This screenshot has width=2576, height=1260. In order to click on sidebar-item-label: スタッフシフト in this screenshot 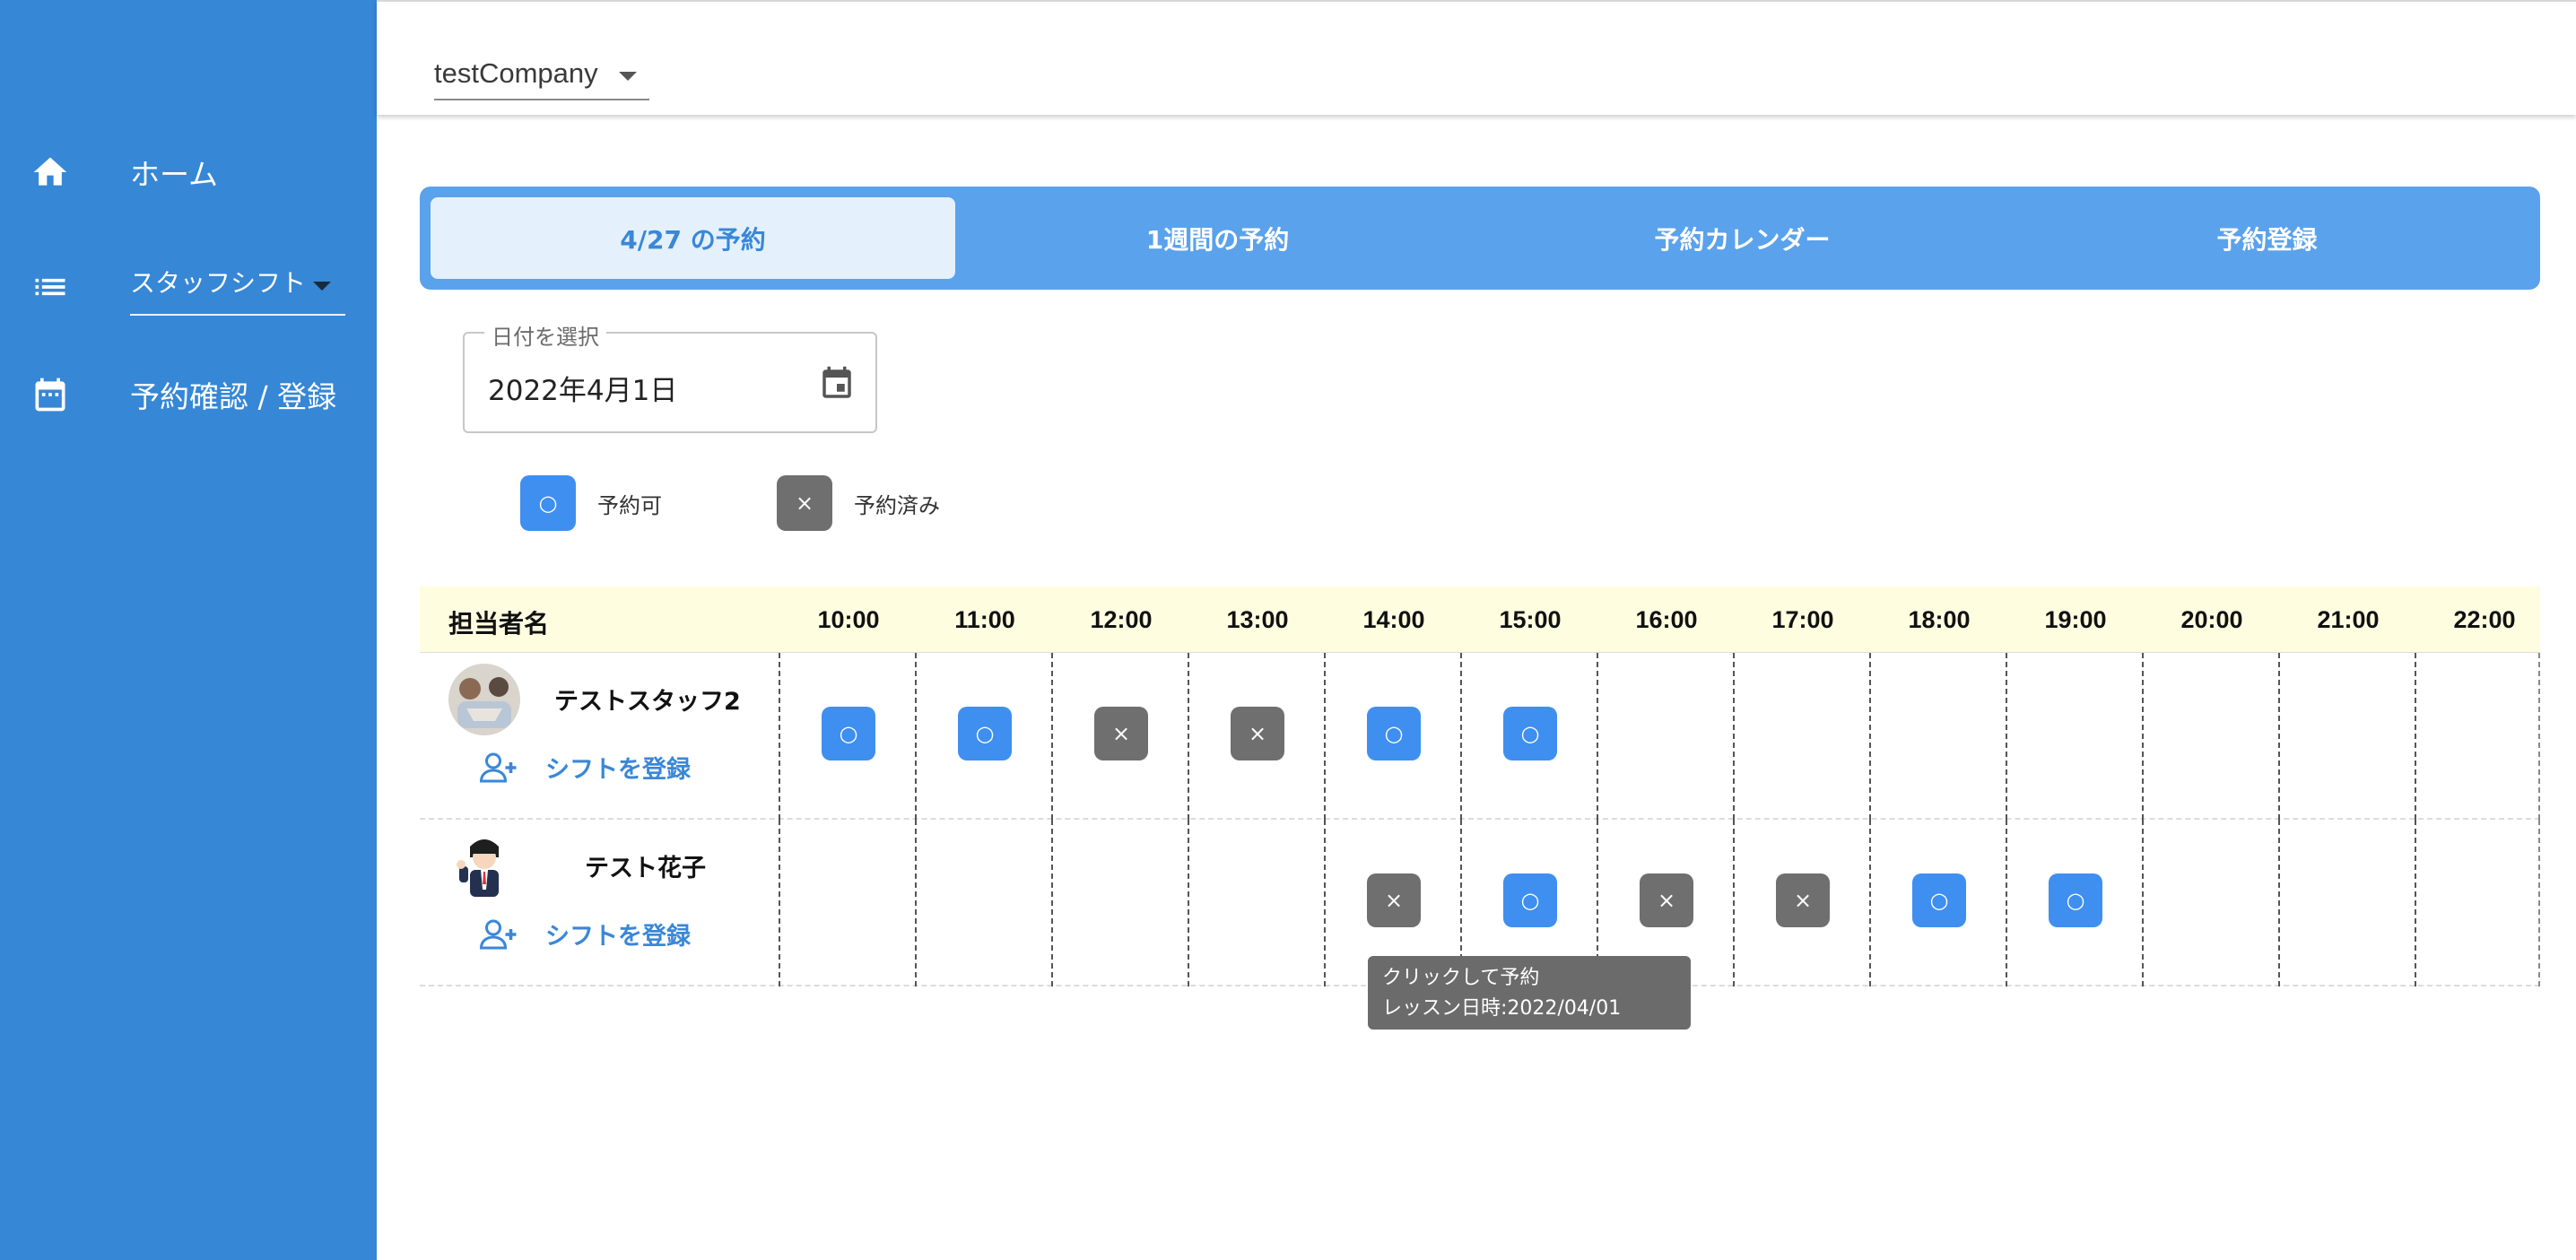, I will do `click(218, 283)`.